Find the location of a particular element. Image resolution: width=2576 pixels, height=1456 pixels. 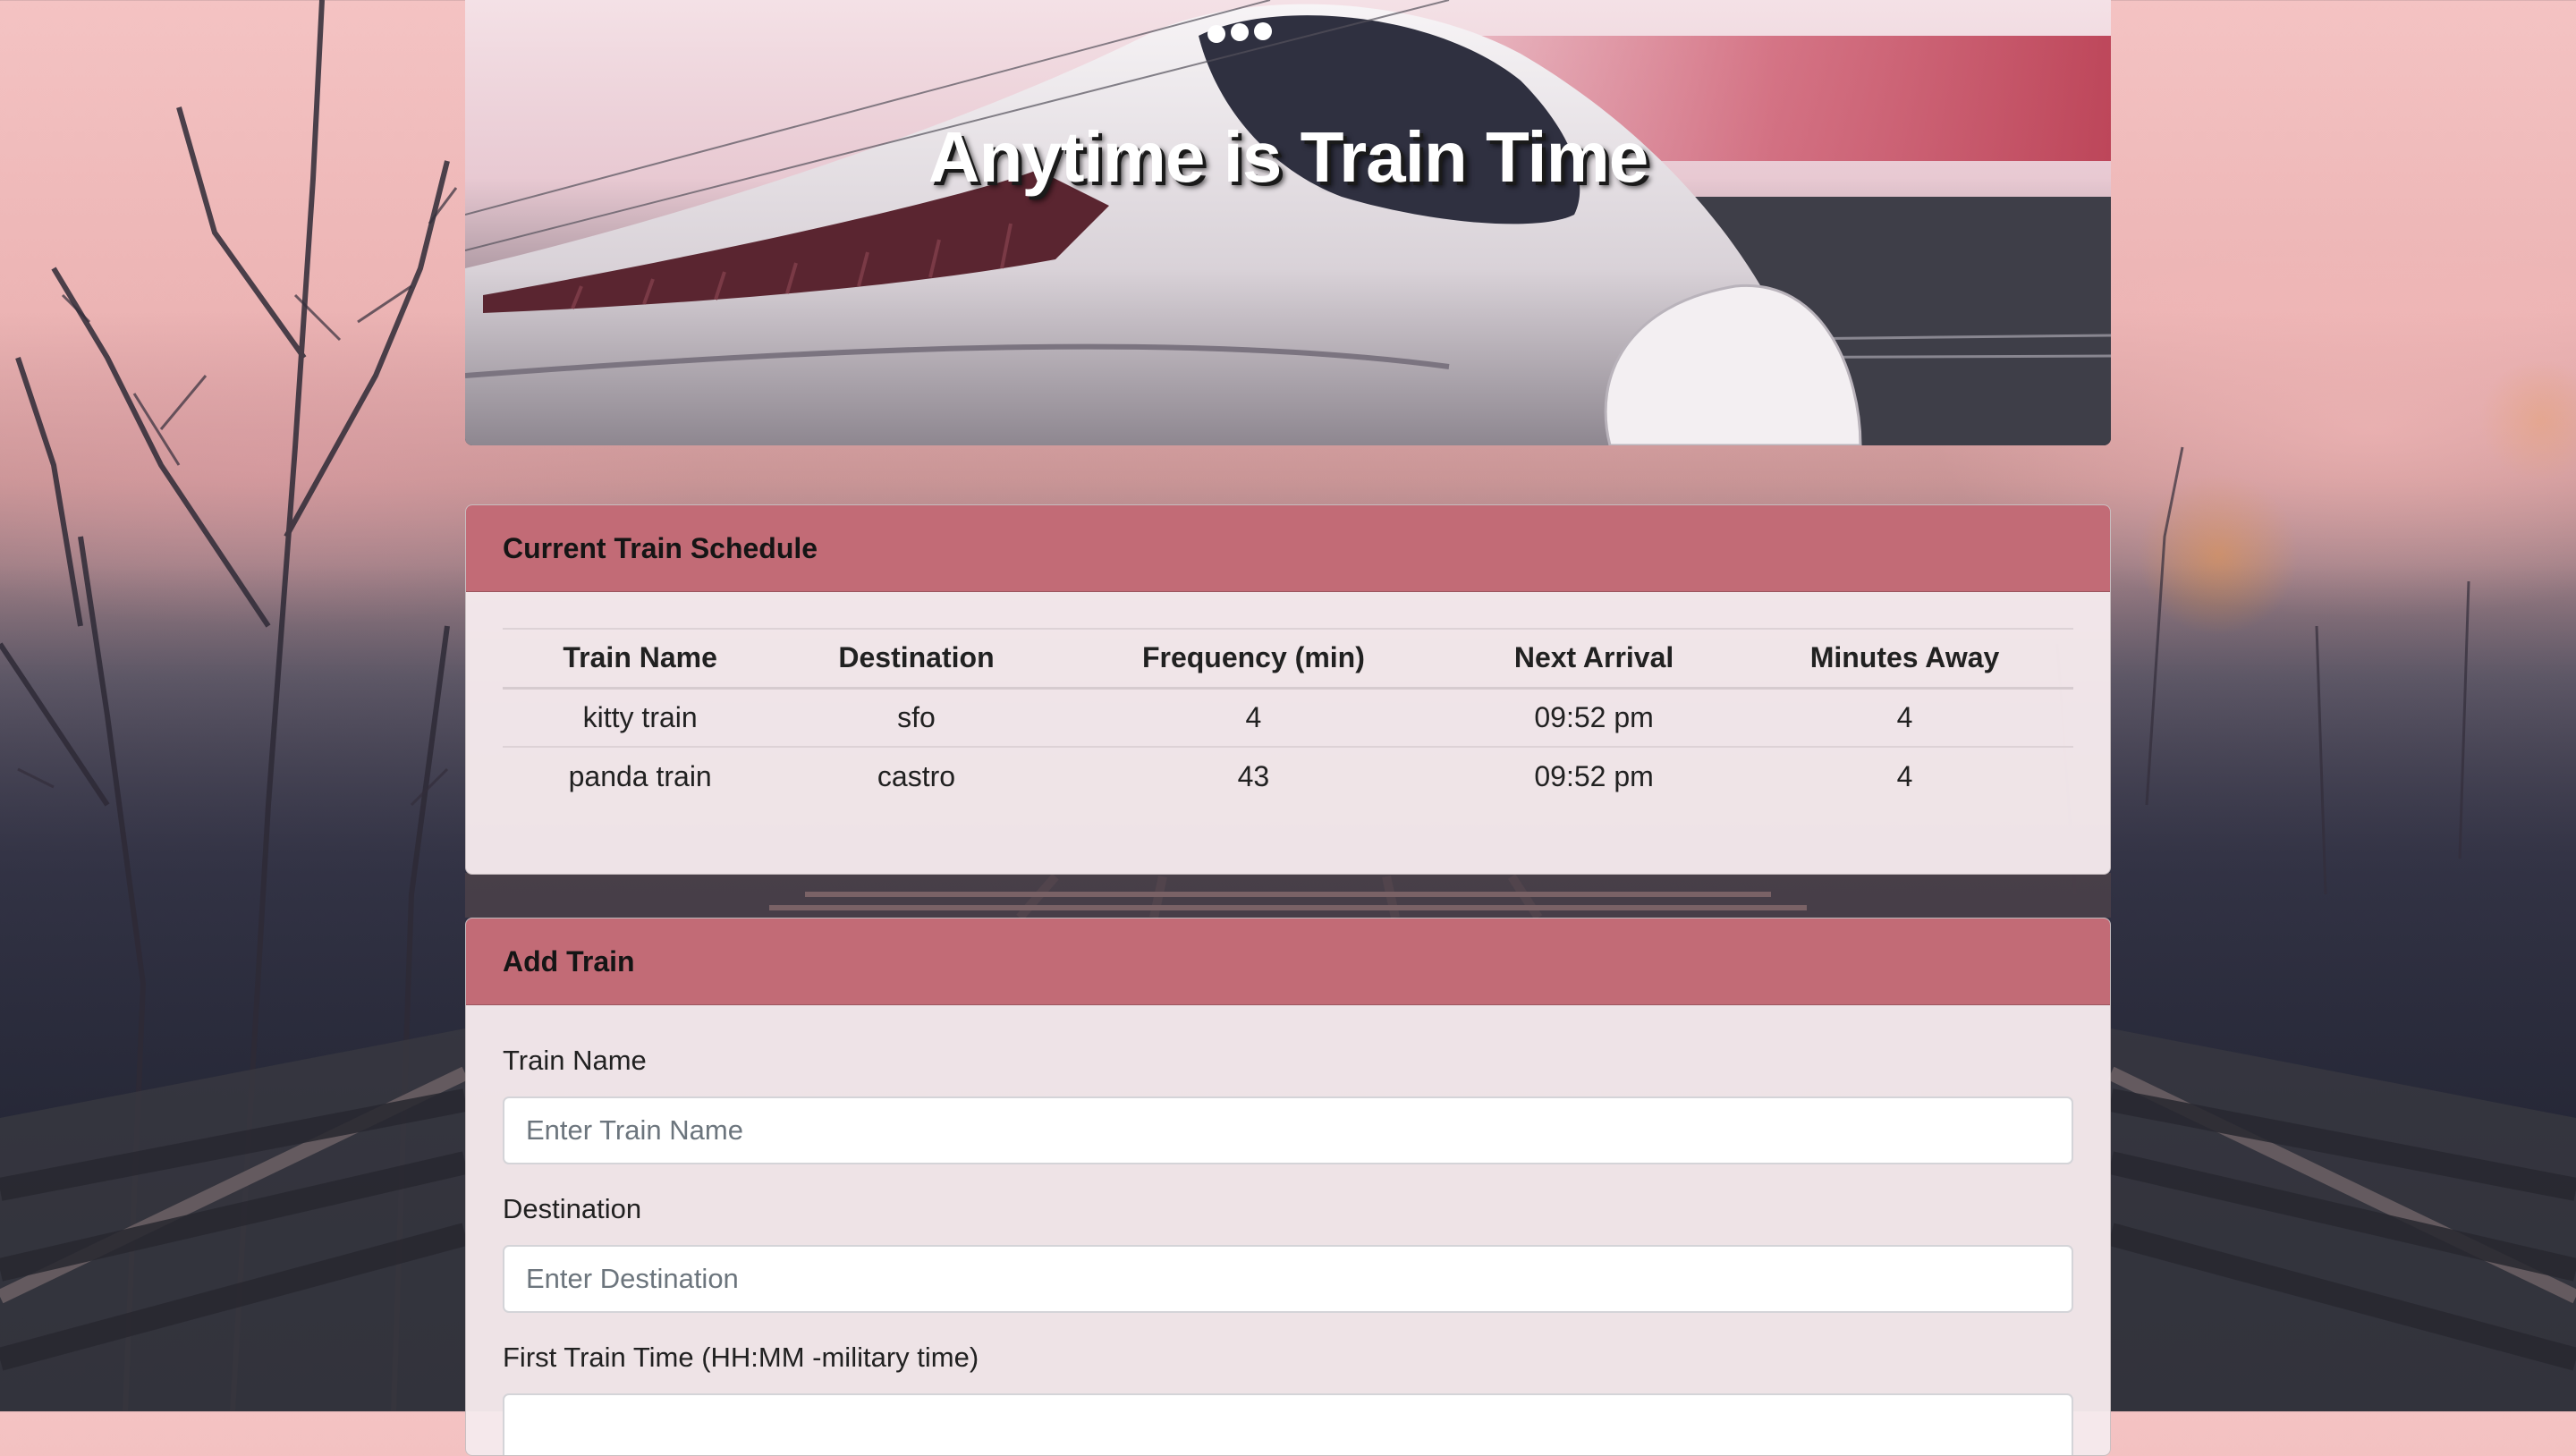

column-header-next-arrival: Next Arrival is located at coordinates (1593, 657).